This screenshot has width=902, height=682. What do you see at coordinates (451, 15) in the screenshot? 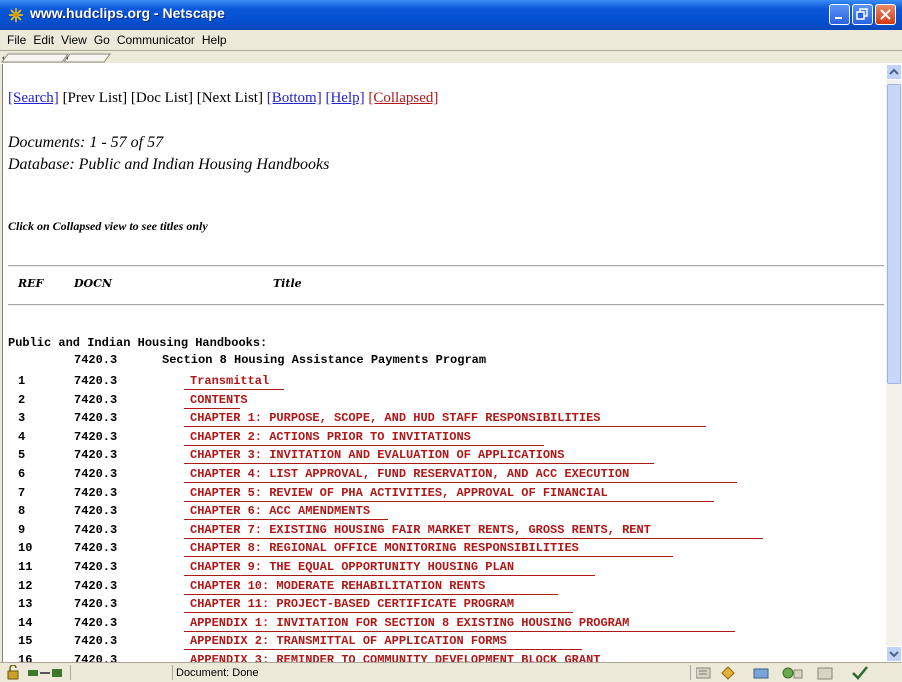
I see `title-bar: www.hudclips.org - Netscape` at bounding box center [451, 15].